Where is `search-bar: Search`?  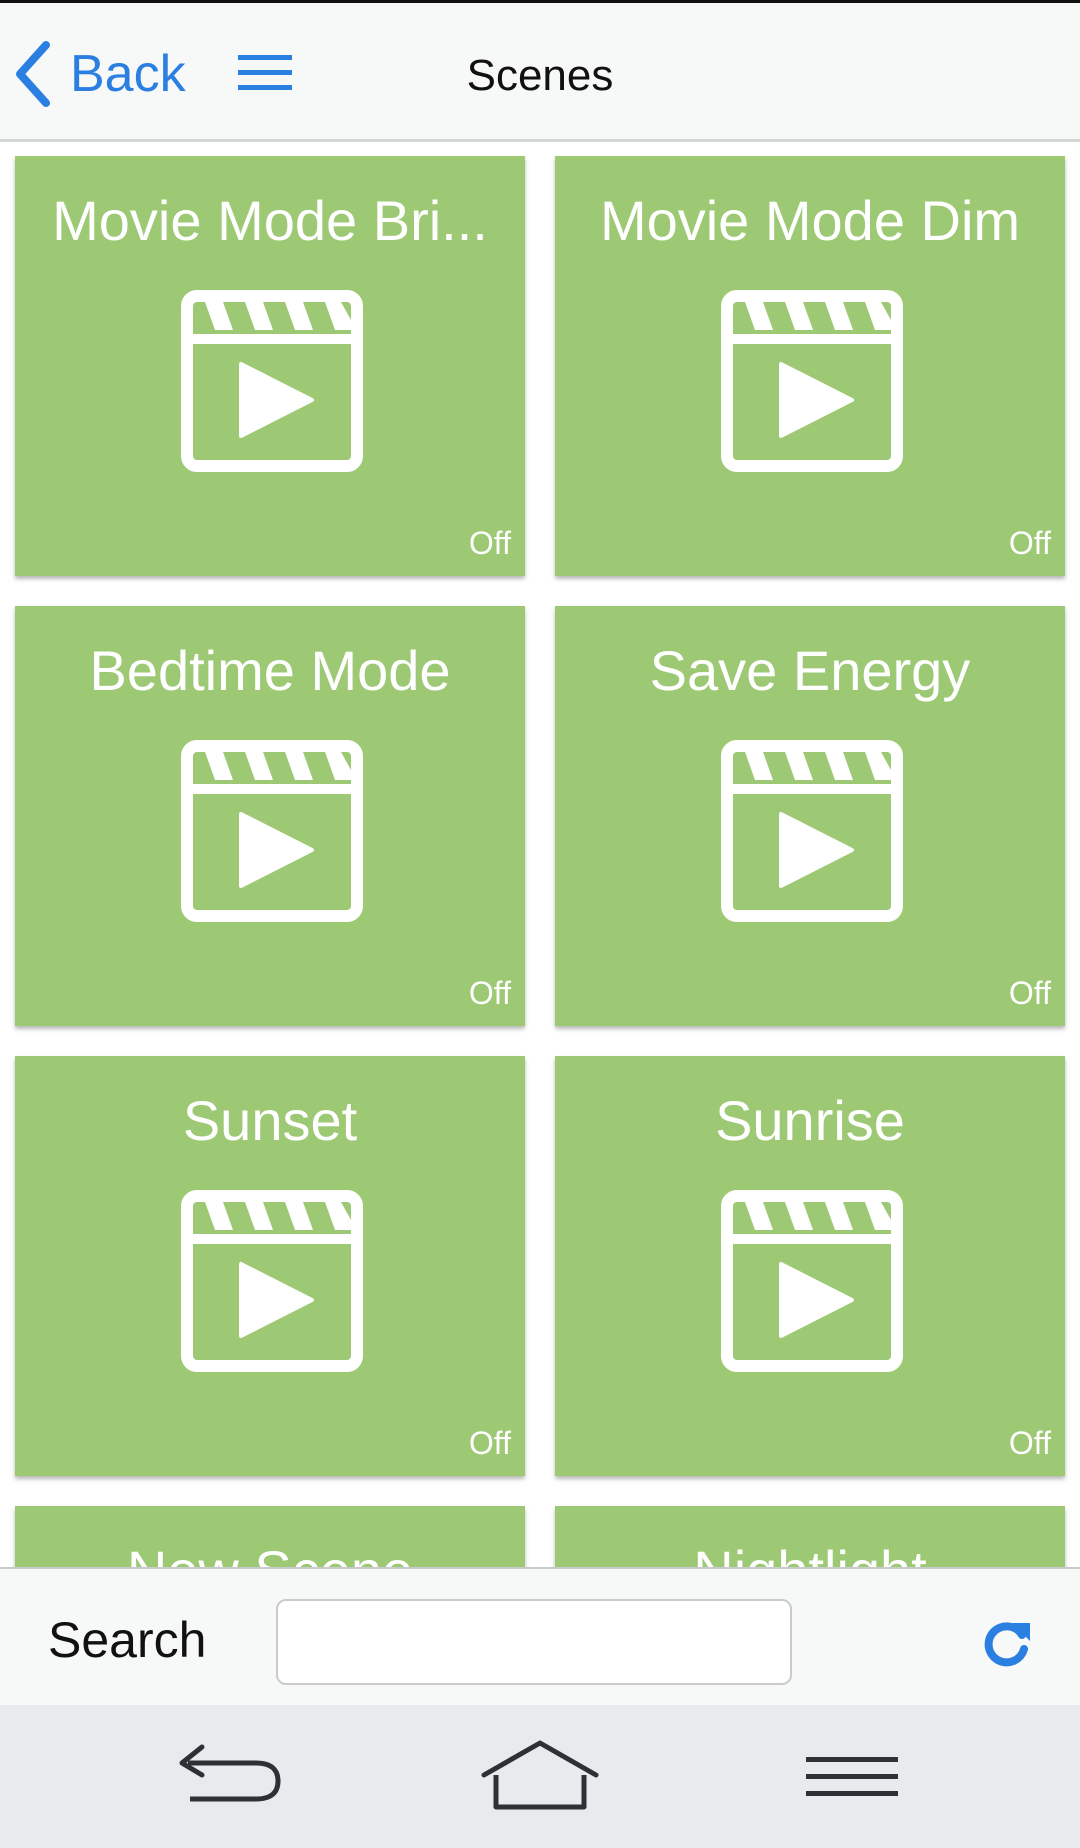
search-bar: Search is located at coordinates (540, 1637).